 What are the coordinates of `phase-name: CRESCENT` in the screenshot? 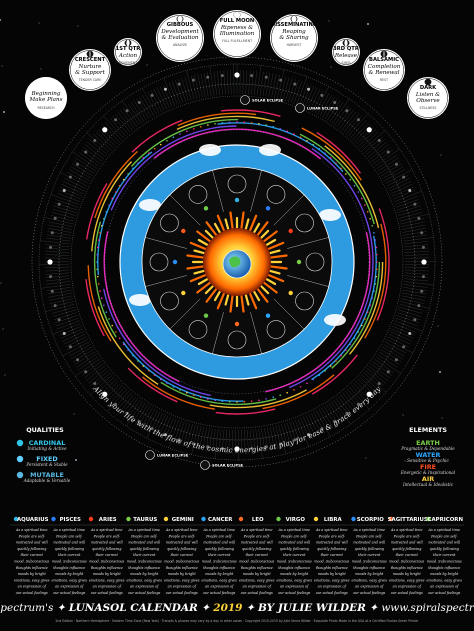 It's located at (90, 60).